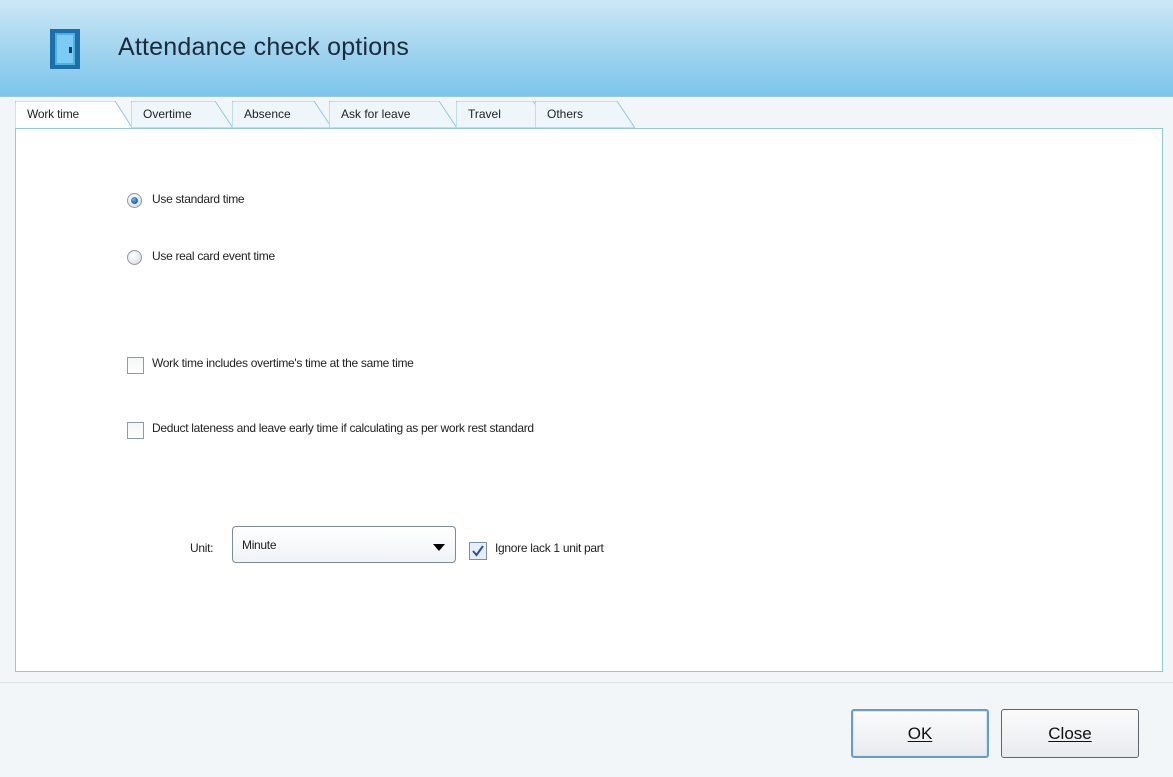  I want to click on tab-work-time: Work time, so click(74, 115).